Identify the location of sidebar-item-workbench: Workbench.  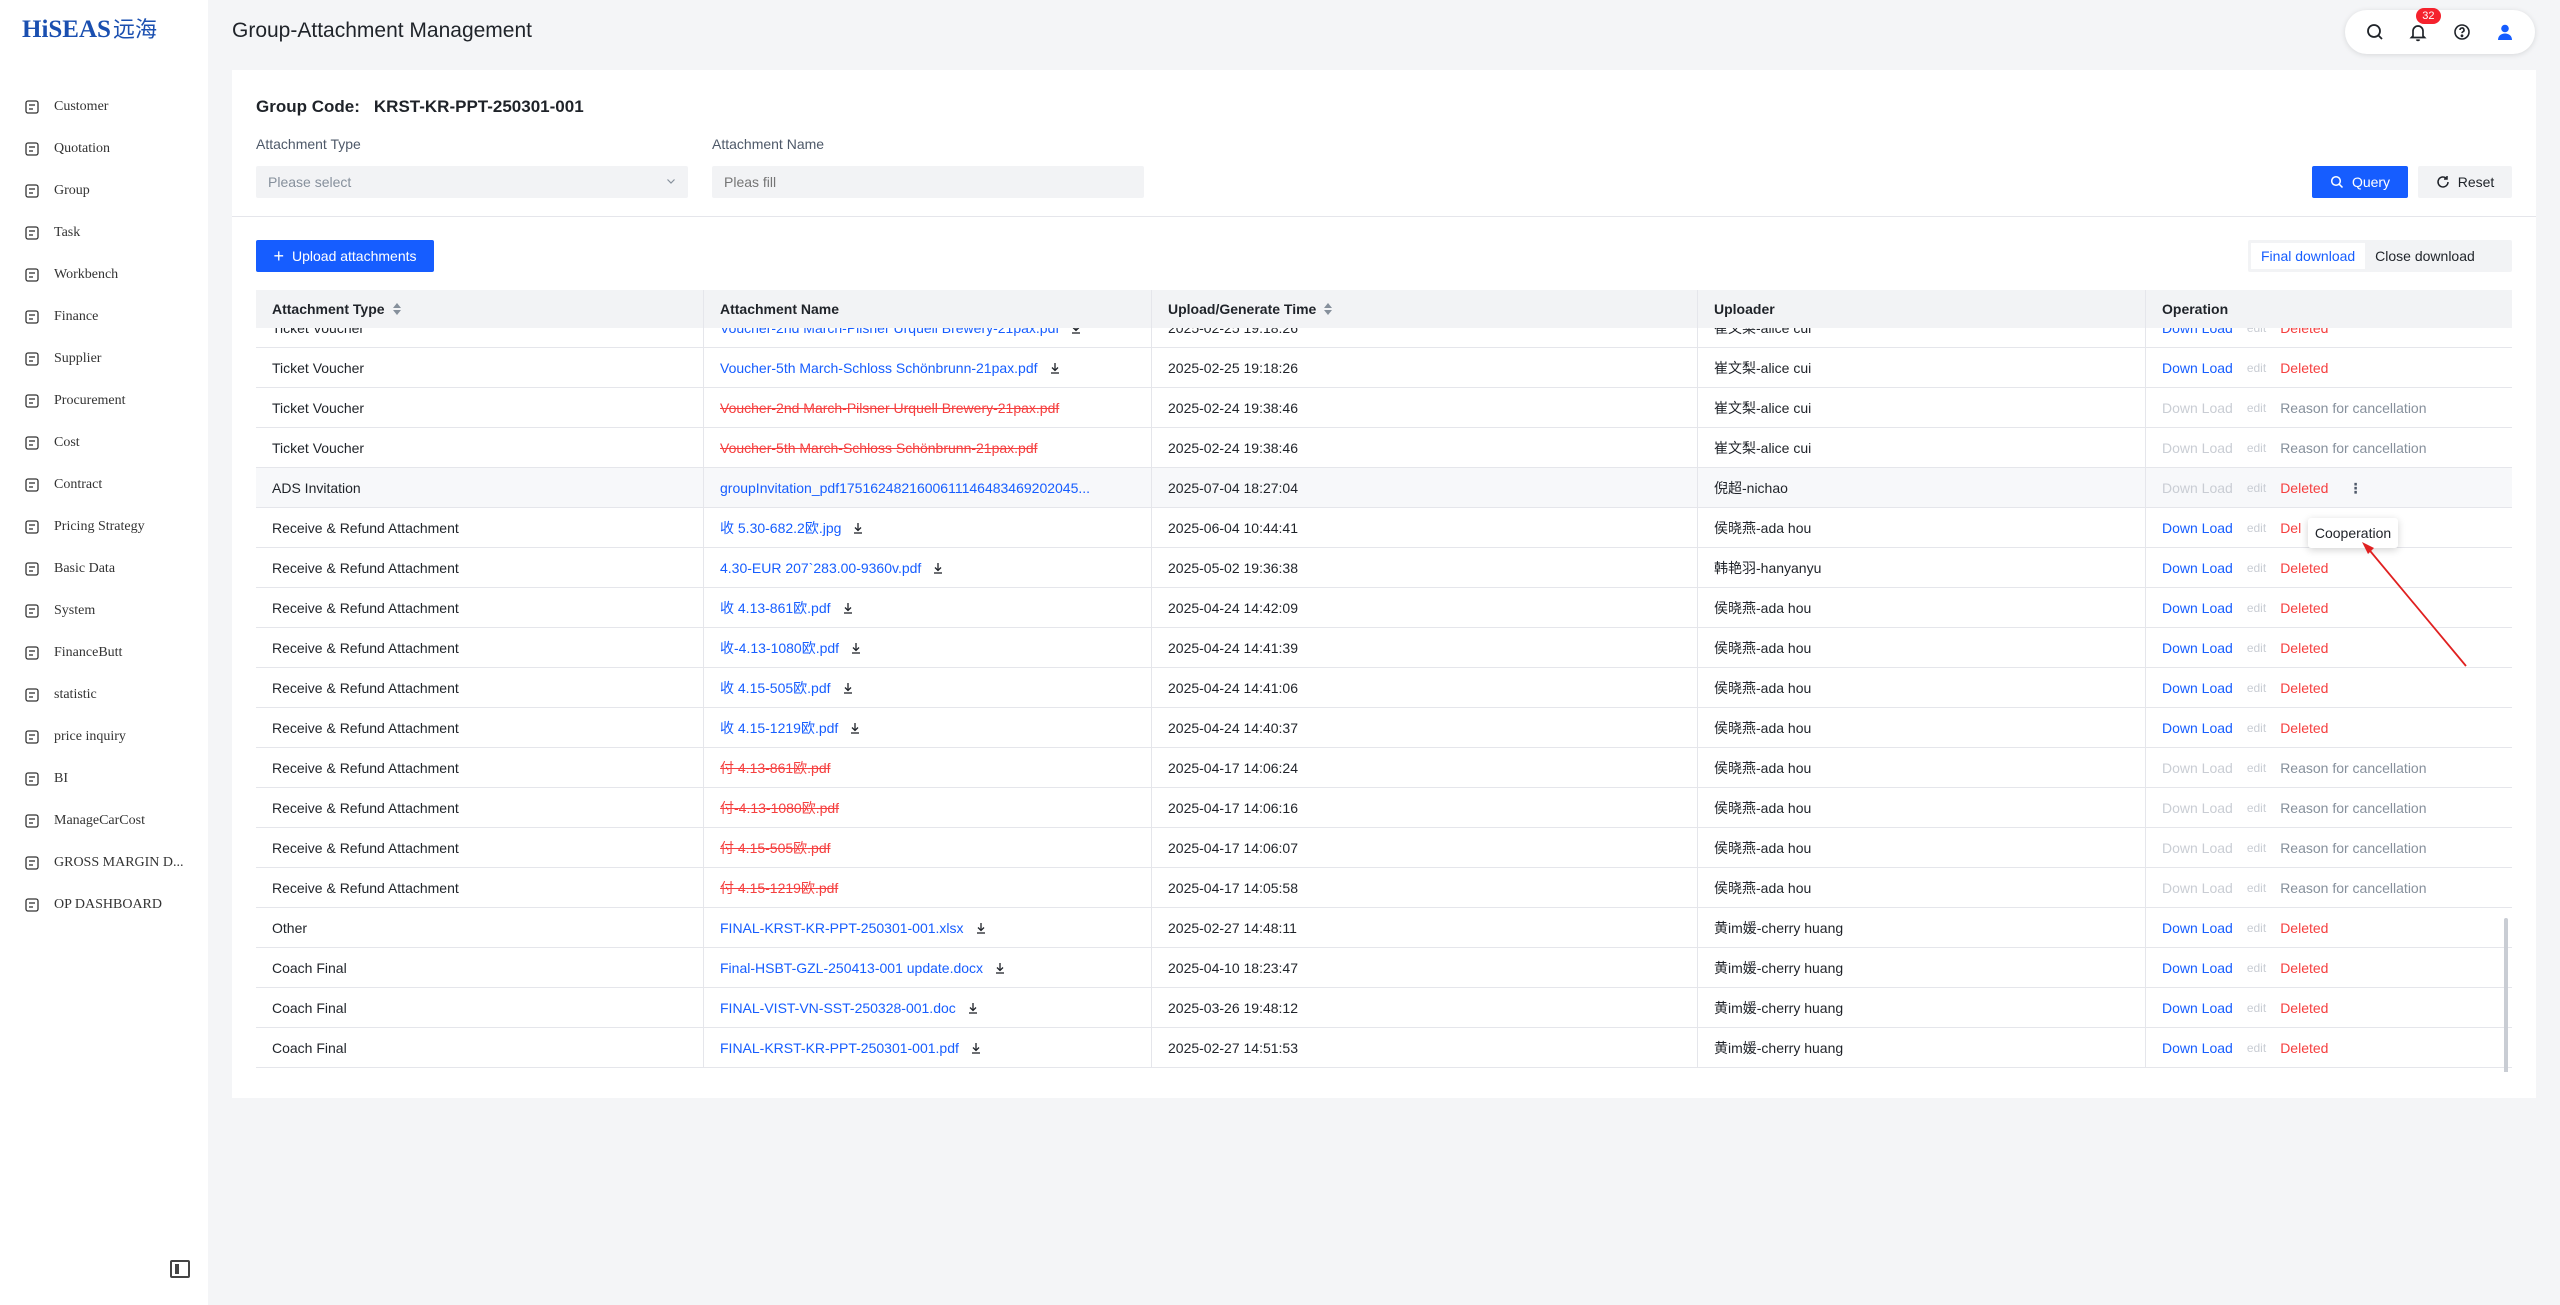
(104, 275).